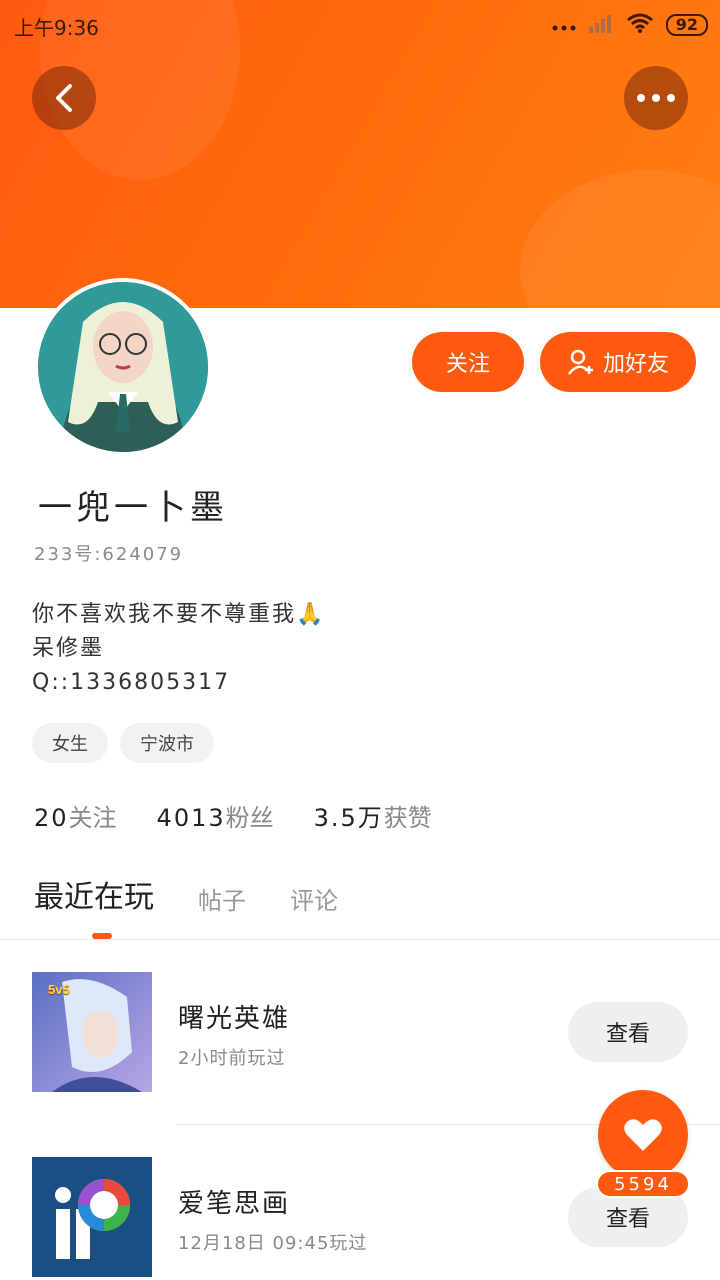 Image resolution: width=720 pixels, height=1280 pixels. Describe the element at coordinates (686, 25) in the screenshot. I see `battery-indicator: 92` at that location.